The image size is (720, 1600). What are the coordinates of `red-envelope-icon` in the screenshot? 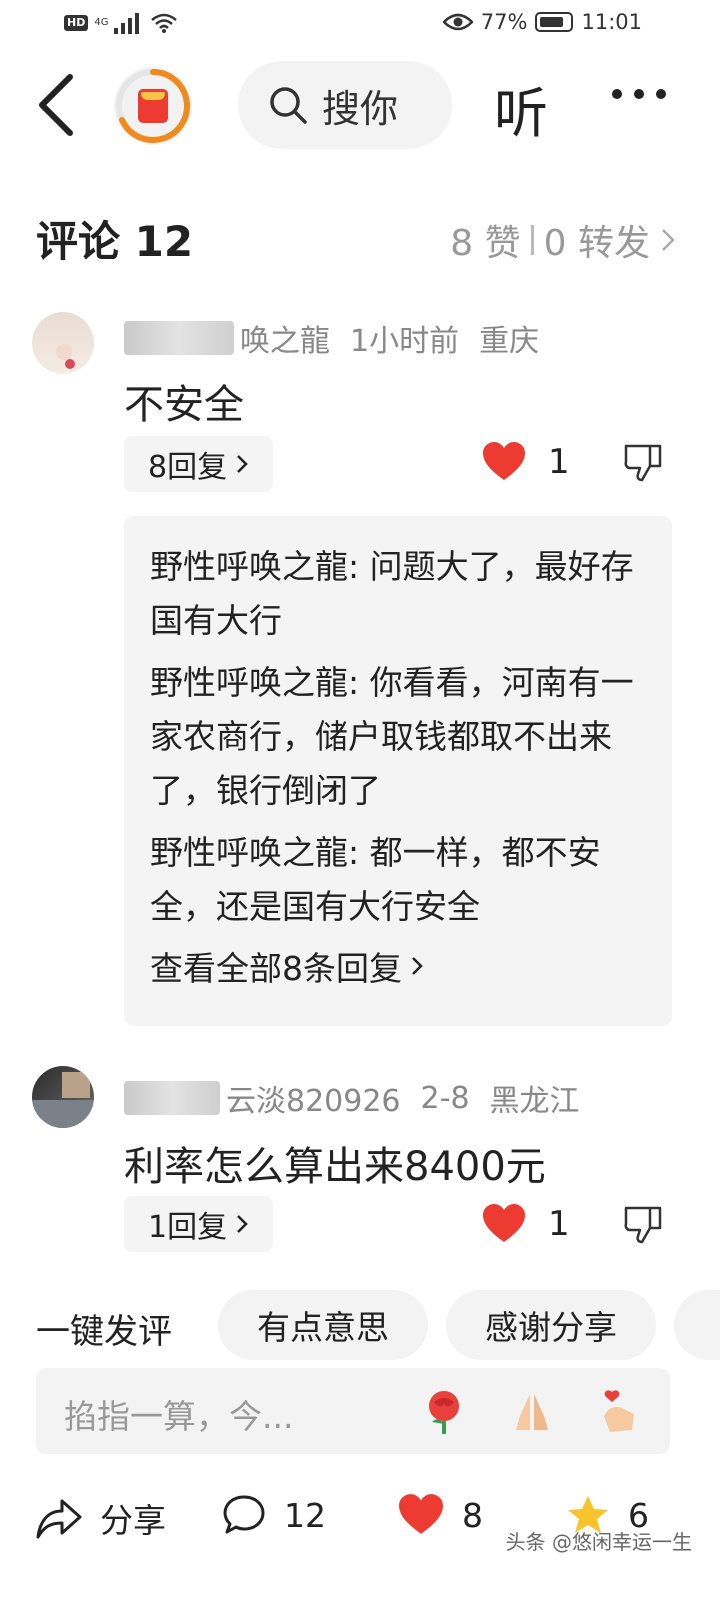 It's located at (153, 106).